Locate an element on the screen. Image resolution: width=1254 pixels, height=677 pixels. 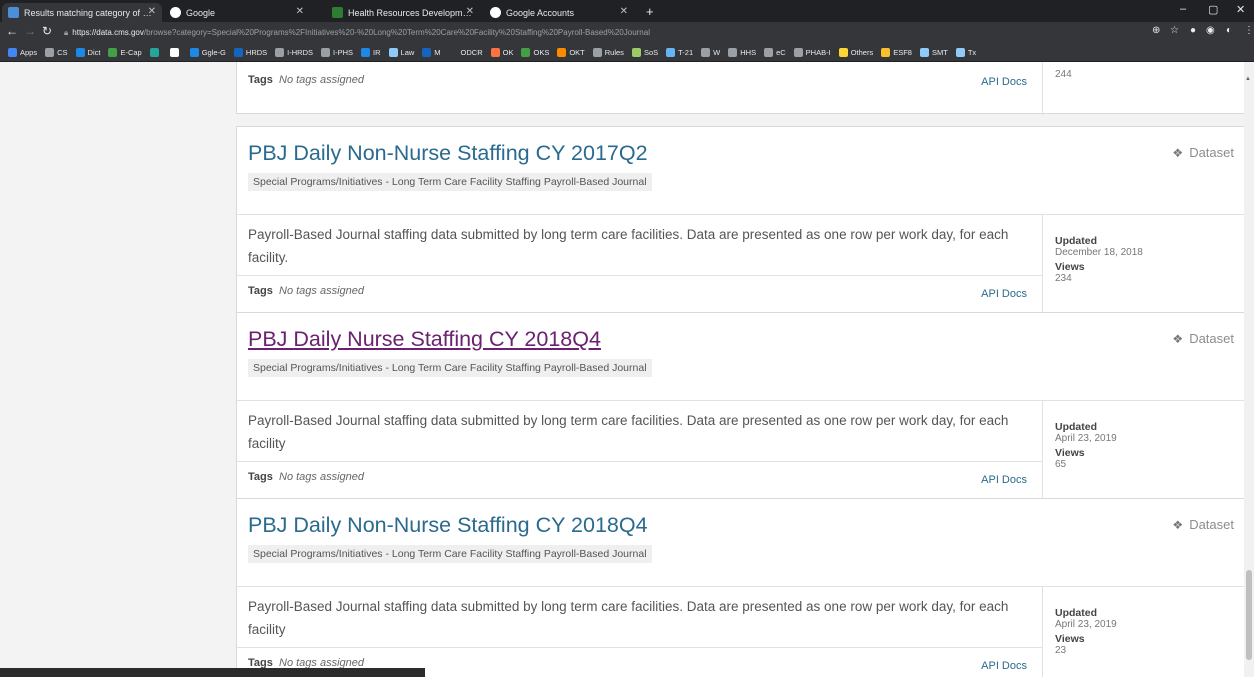
views-value: 23 is located at coordinates (1061, 650).